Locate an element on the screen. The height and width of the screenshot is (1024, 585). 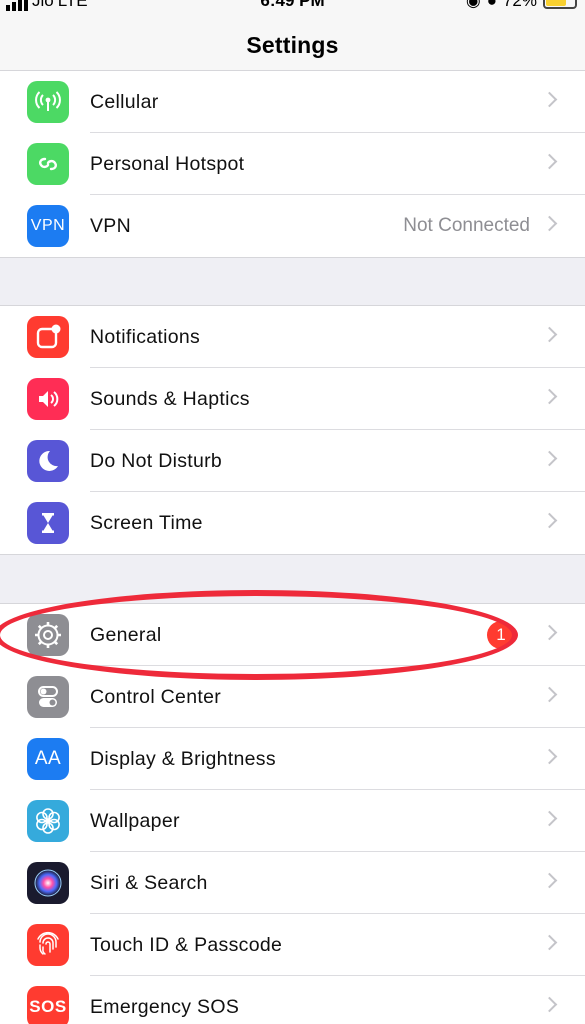
sos-icon: SOS is located at coordinates (48, 1005).